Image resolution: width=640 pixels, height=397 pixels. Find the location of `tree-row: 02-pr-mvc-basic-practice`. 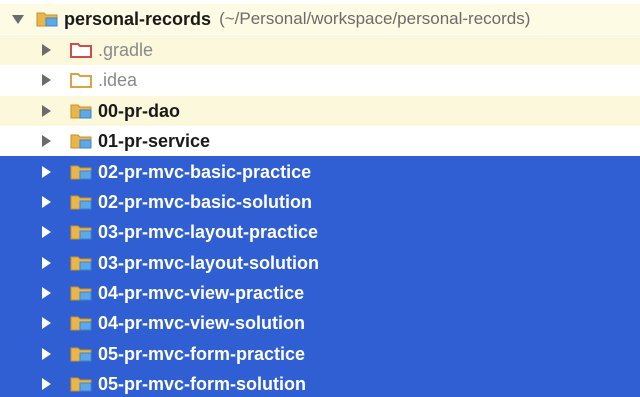

tree-row: 02-pr-mvc-basic-practice is located at coordinates (320, 172).